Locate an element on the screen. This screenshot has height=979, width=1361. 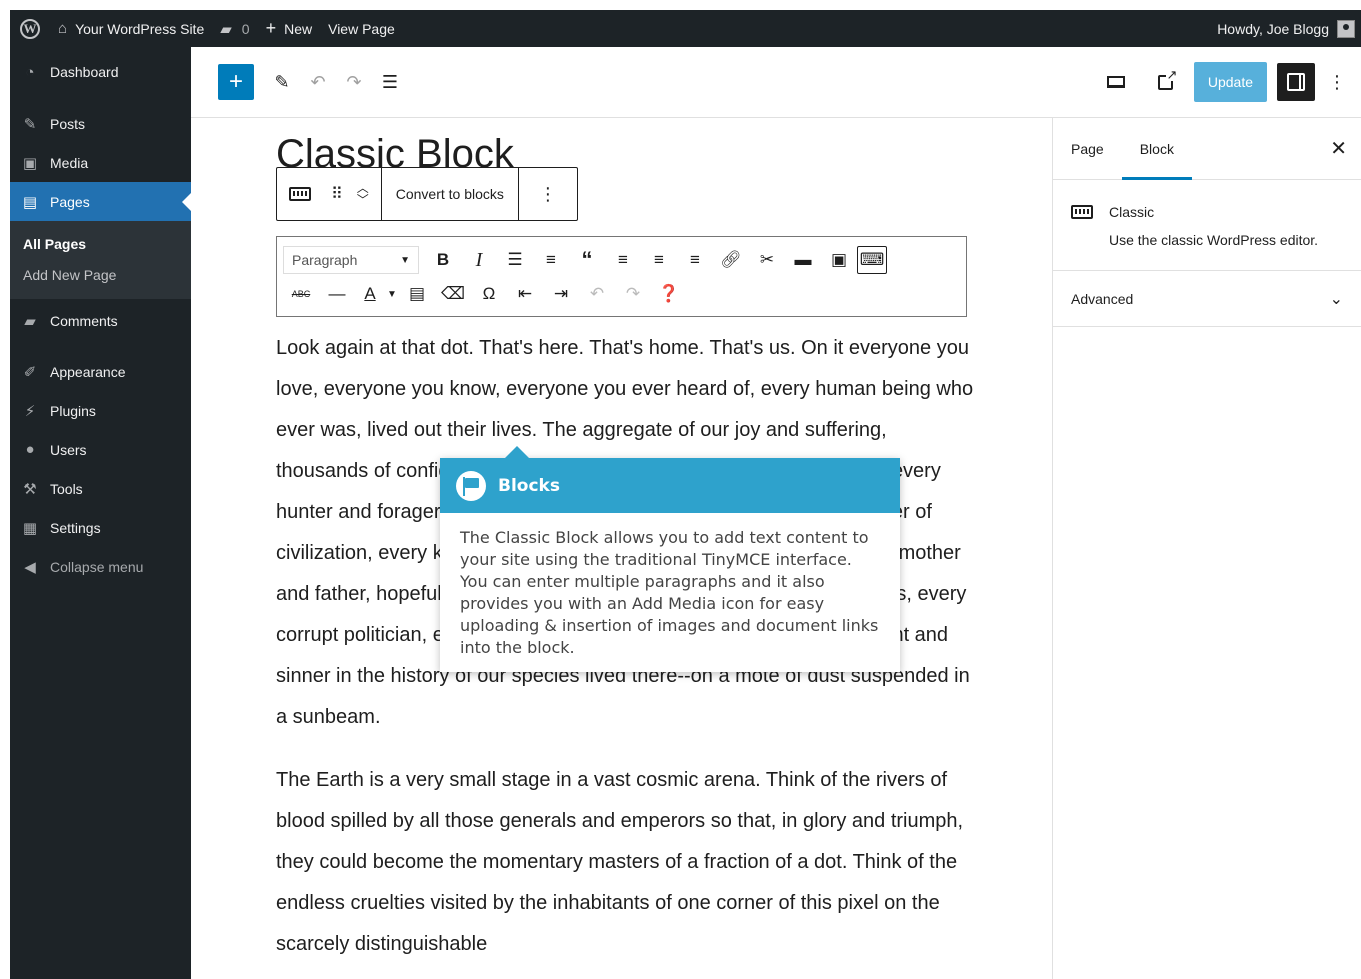
bold-icon: B is located at coordinates (443, 260).